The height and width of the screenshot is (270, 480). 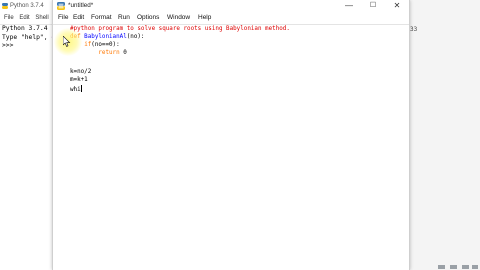 What do you see at coordinates (41, 18) in the screenshot?
I see `shell-menu-shell: Shell` at bounding box center [41, 18].